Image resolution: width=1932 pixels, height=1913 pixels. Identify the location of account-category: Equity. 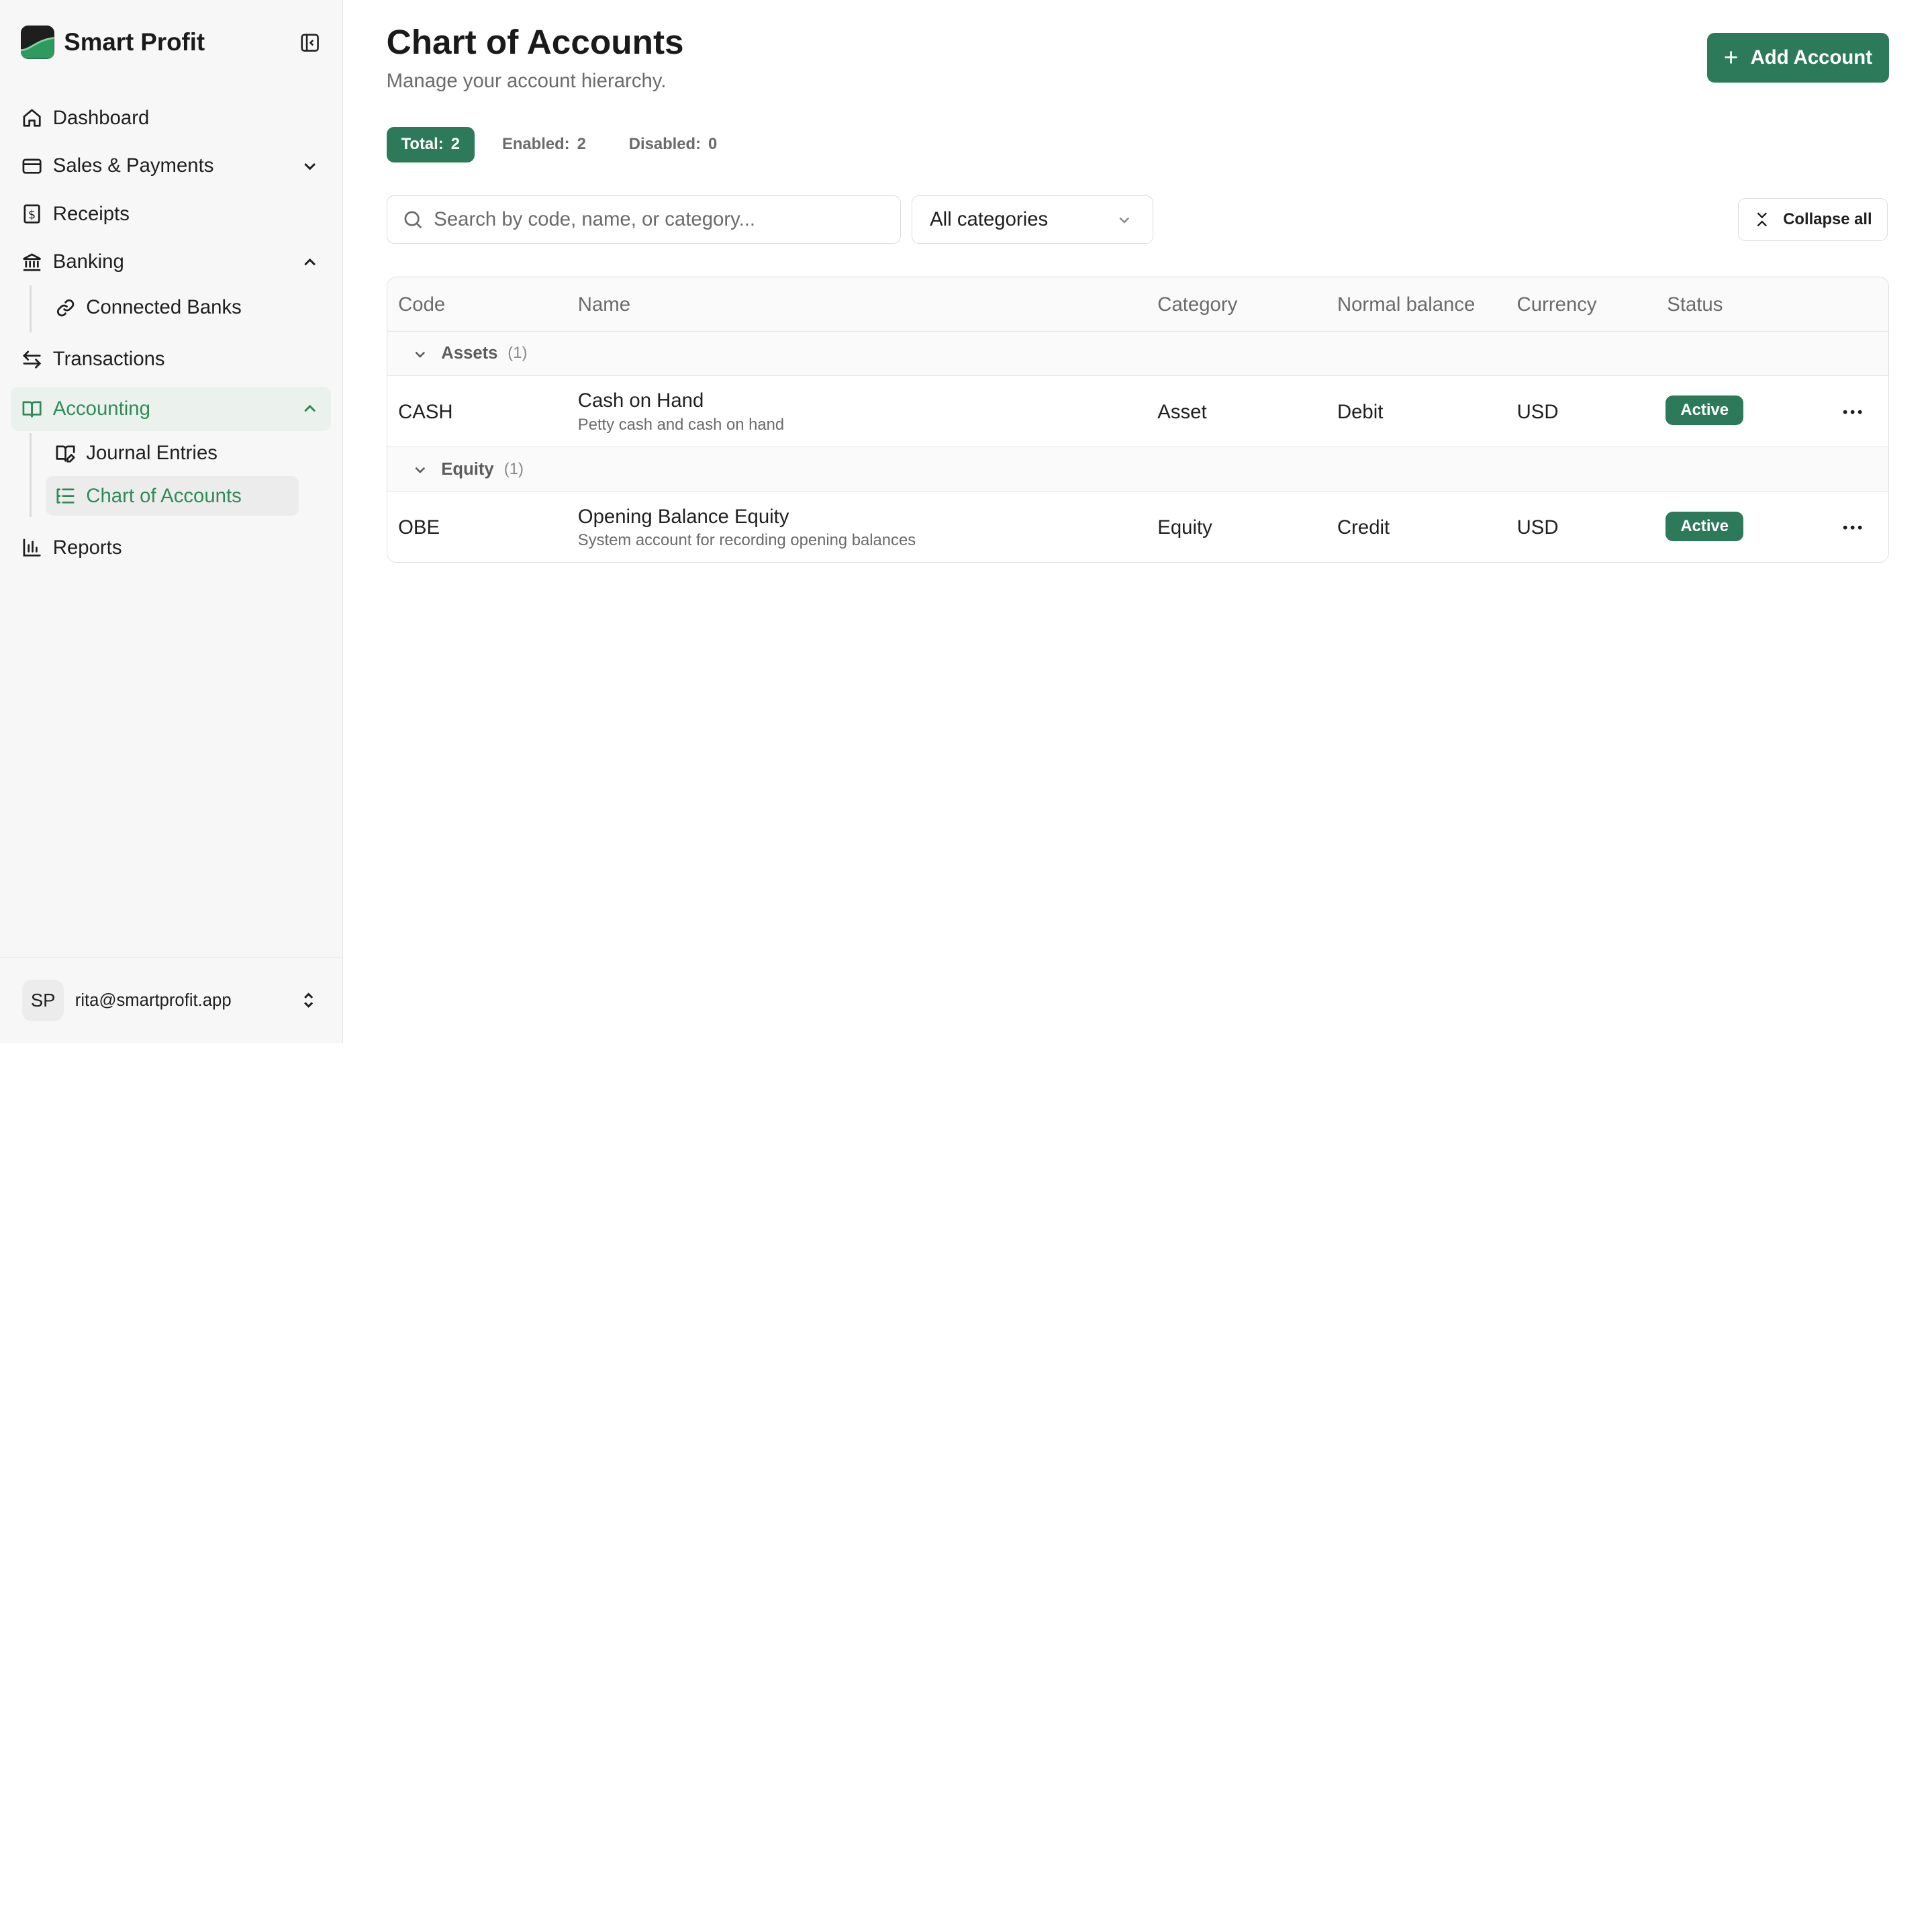
(1184, 527).